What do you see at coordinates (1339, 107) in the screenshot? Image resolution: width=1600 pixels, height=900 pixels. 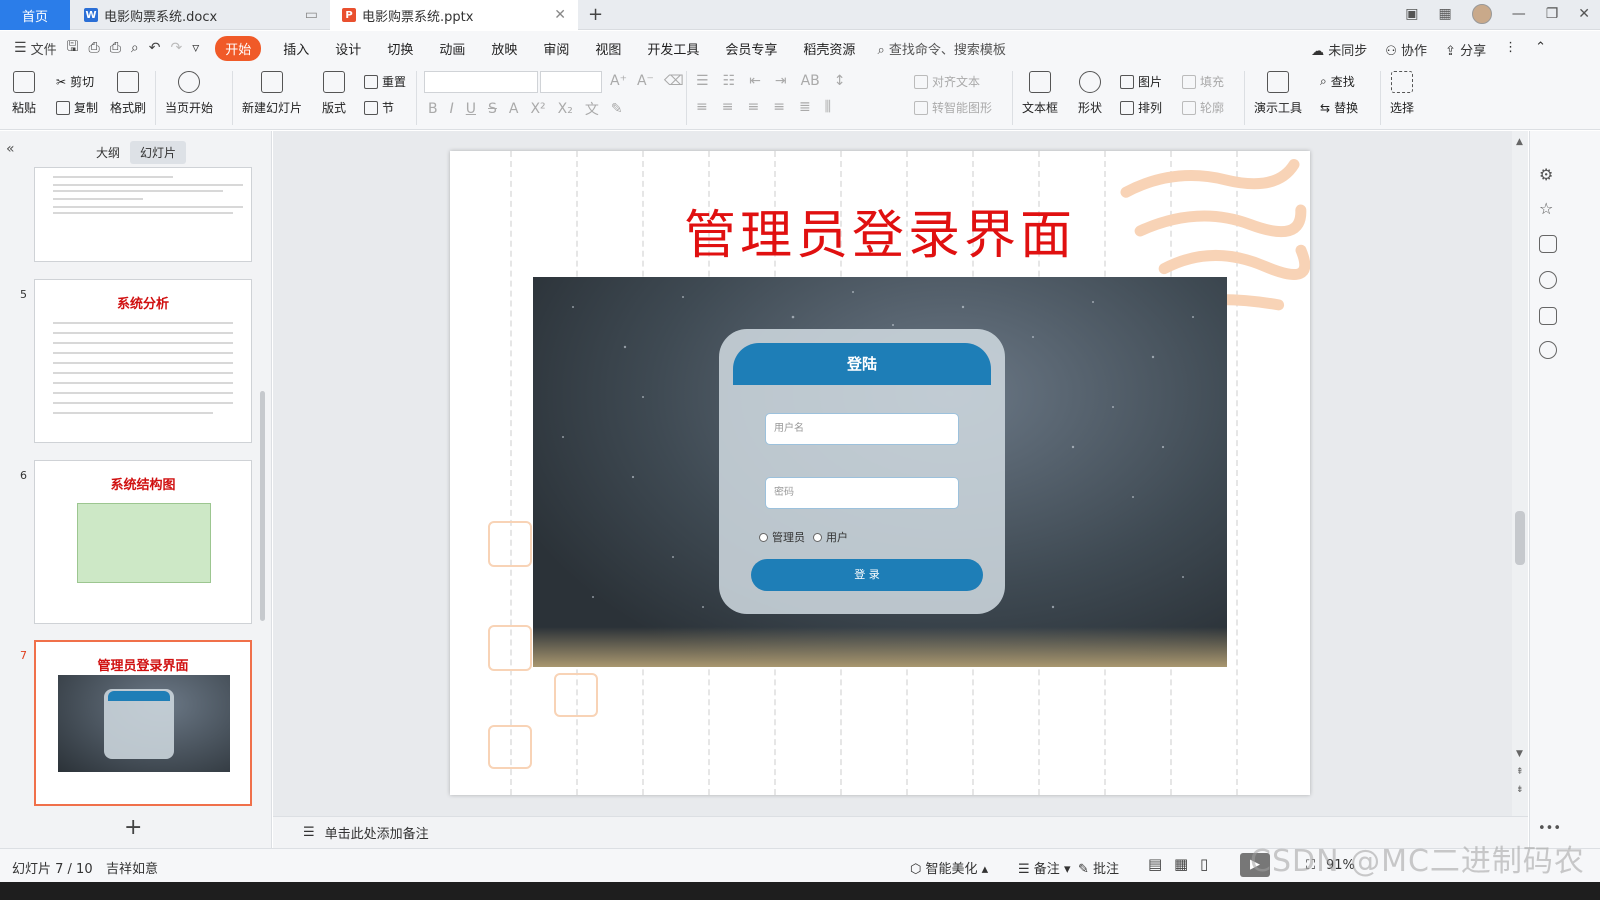 I see `replace-button: ⇆ 替换` at bounding box center [1339, 107].